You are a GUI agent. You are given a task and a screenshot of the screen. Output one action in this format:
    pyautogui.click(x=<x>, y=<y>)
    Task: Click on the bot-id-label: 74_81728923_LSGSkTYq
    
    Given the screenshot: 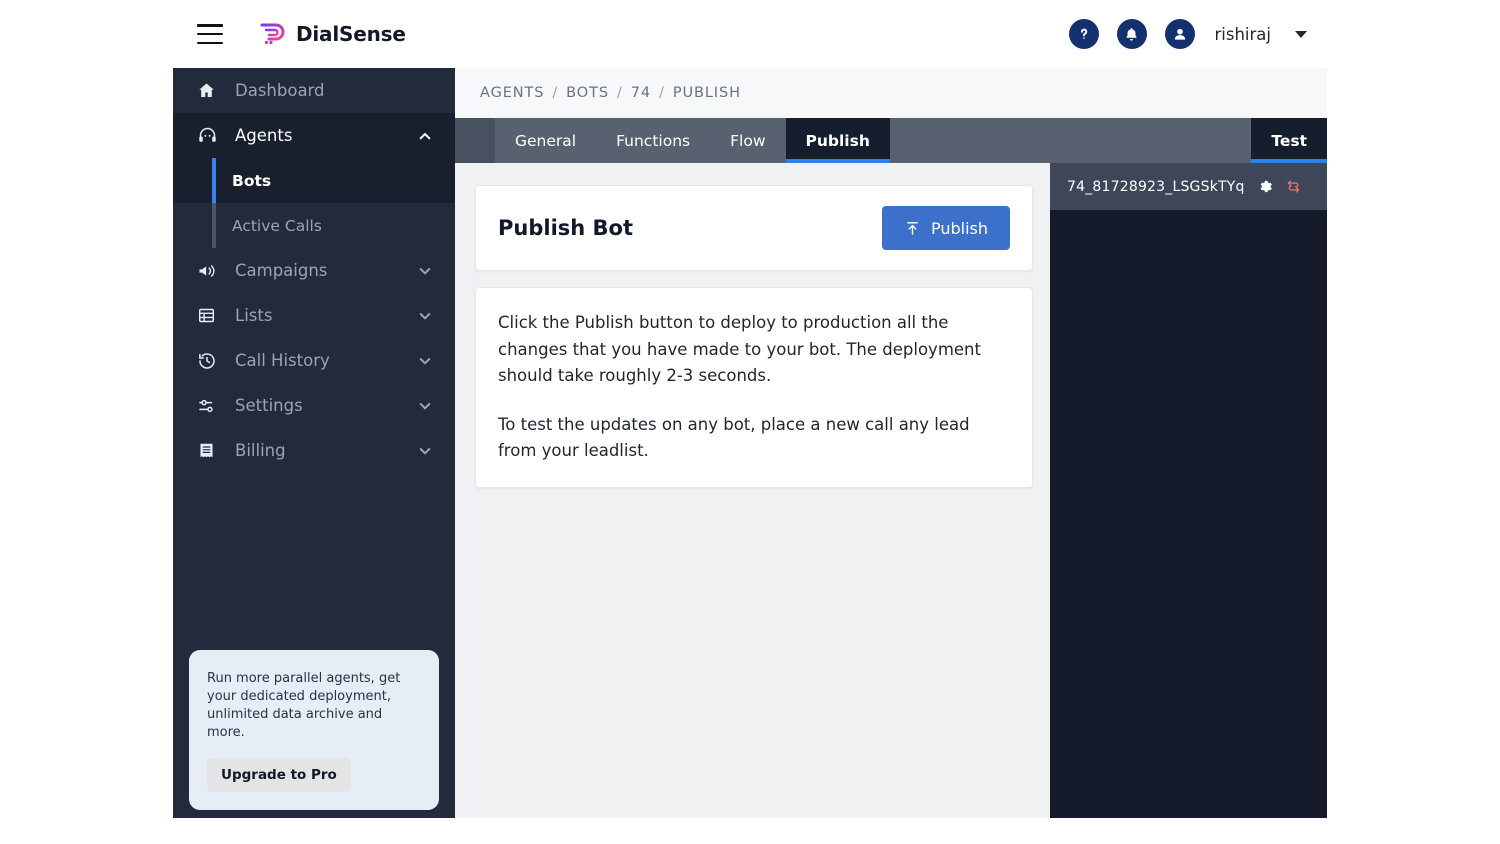 What is the action you would take?
    pyautogui.click(x=1156, y=186)
    